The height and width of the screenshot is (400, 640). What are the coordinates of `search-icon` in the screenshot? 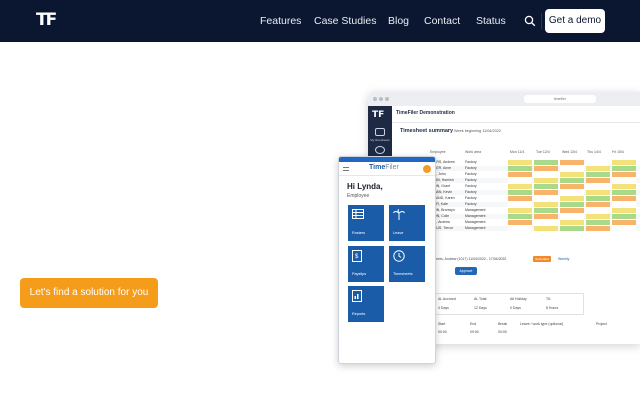 It's located at (530, 21).